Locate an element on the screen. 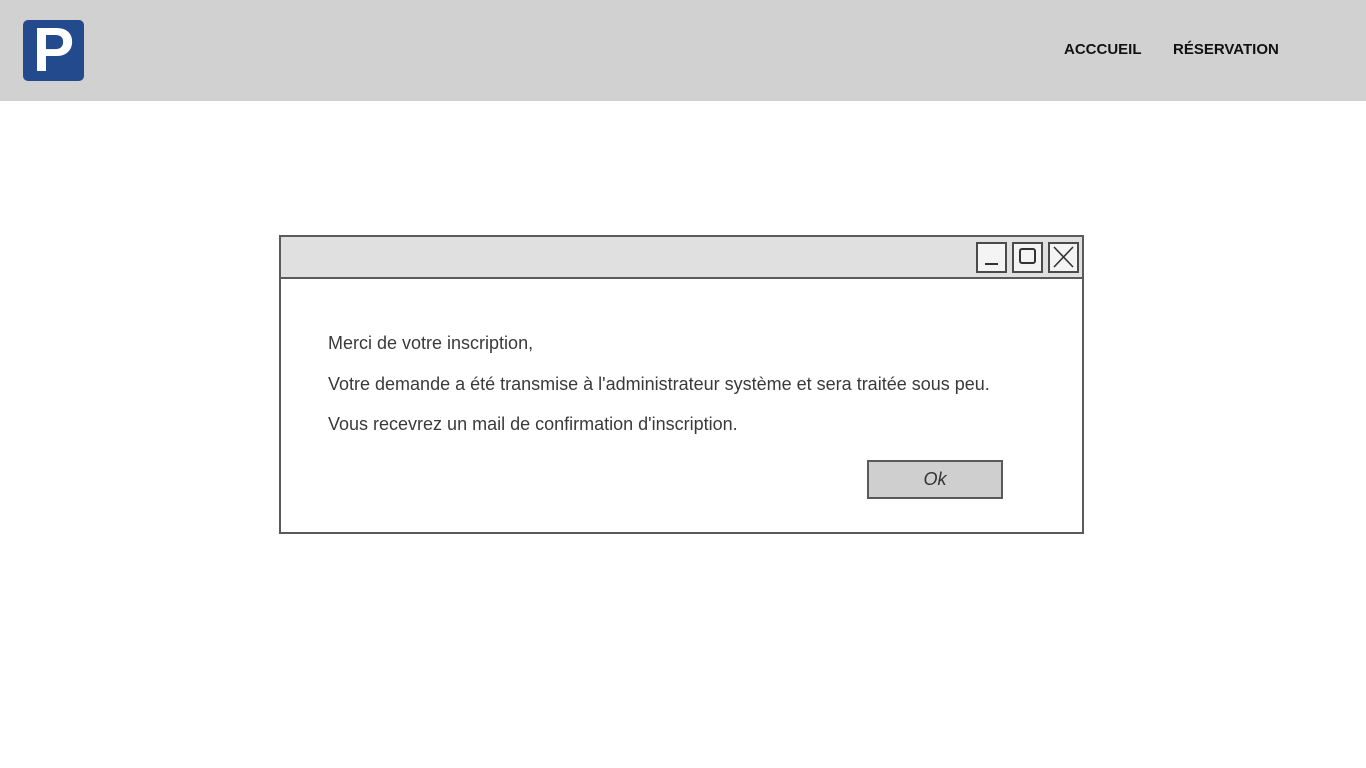 The height and width of the screenshot is (768, 1366). maximize-icon is located at coordinates (1027, 256).